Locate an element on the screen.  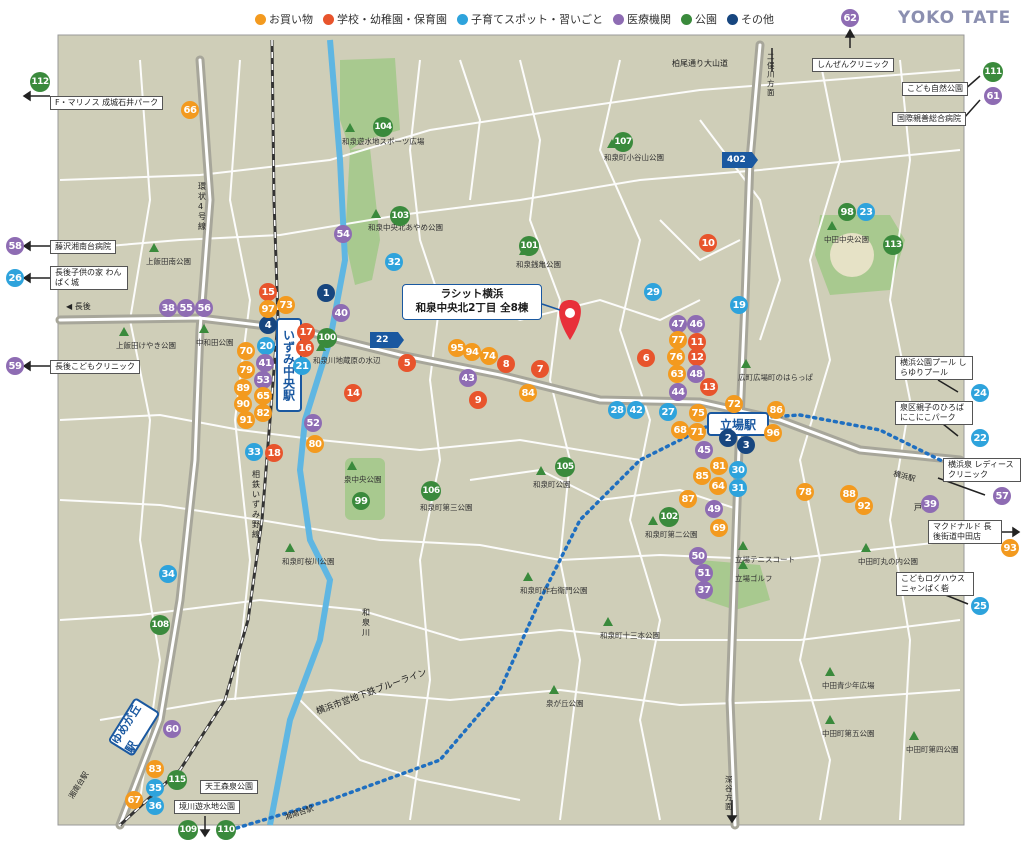
marker-61: 61 is located at coordinates (993, 96).